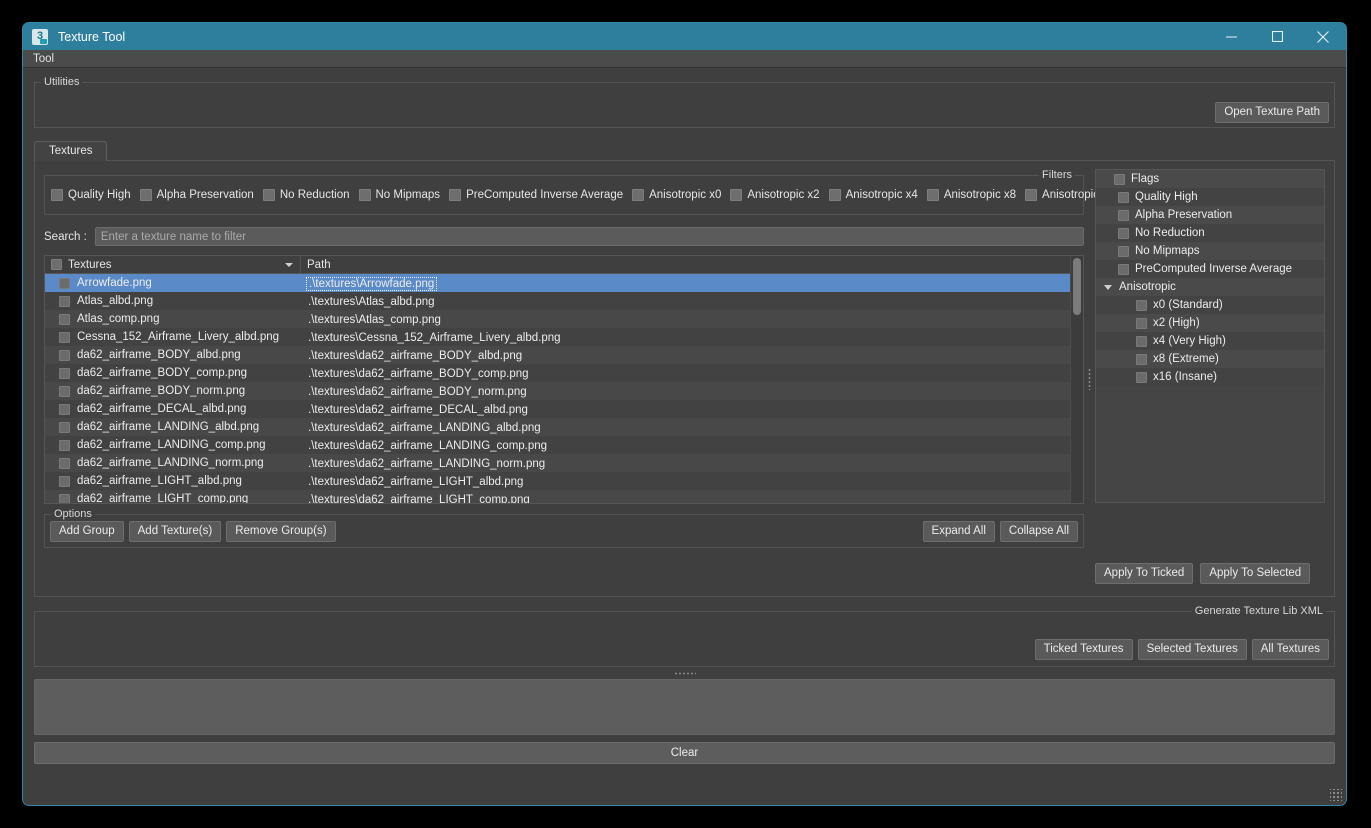 The height and width of the screenshot is (828, 1371). I want to click on cell-texture-path: .\textures\Atlas_comp.png, so click(685, 319).